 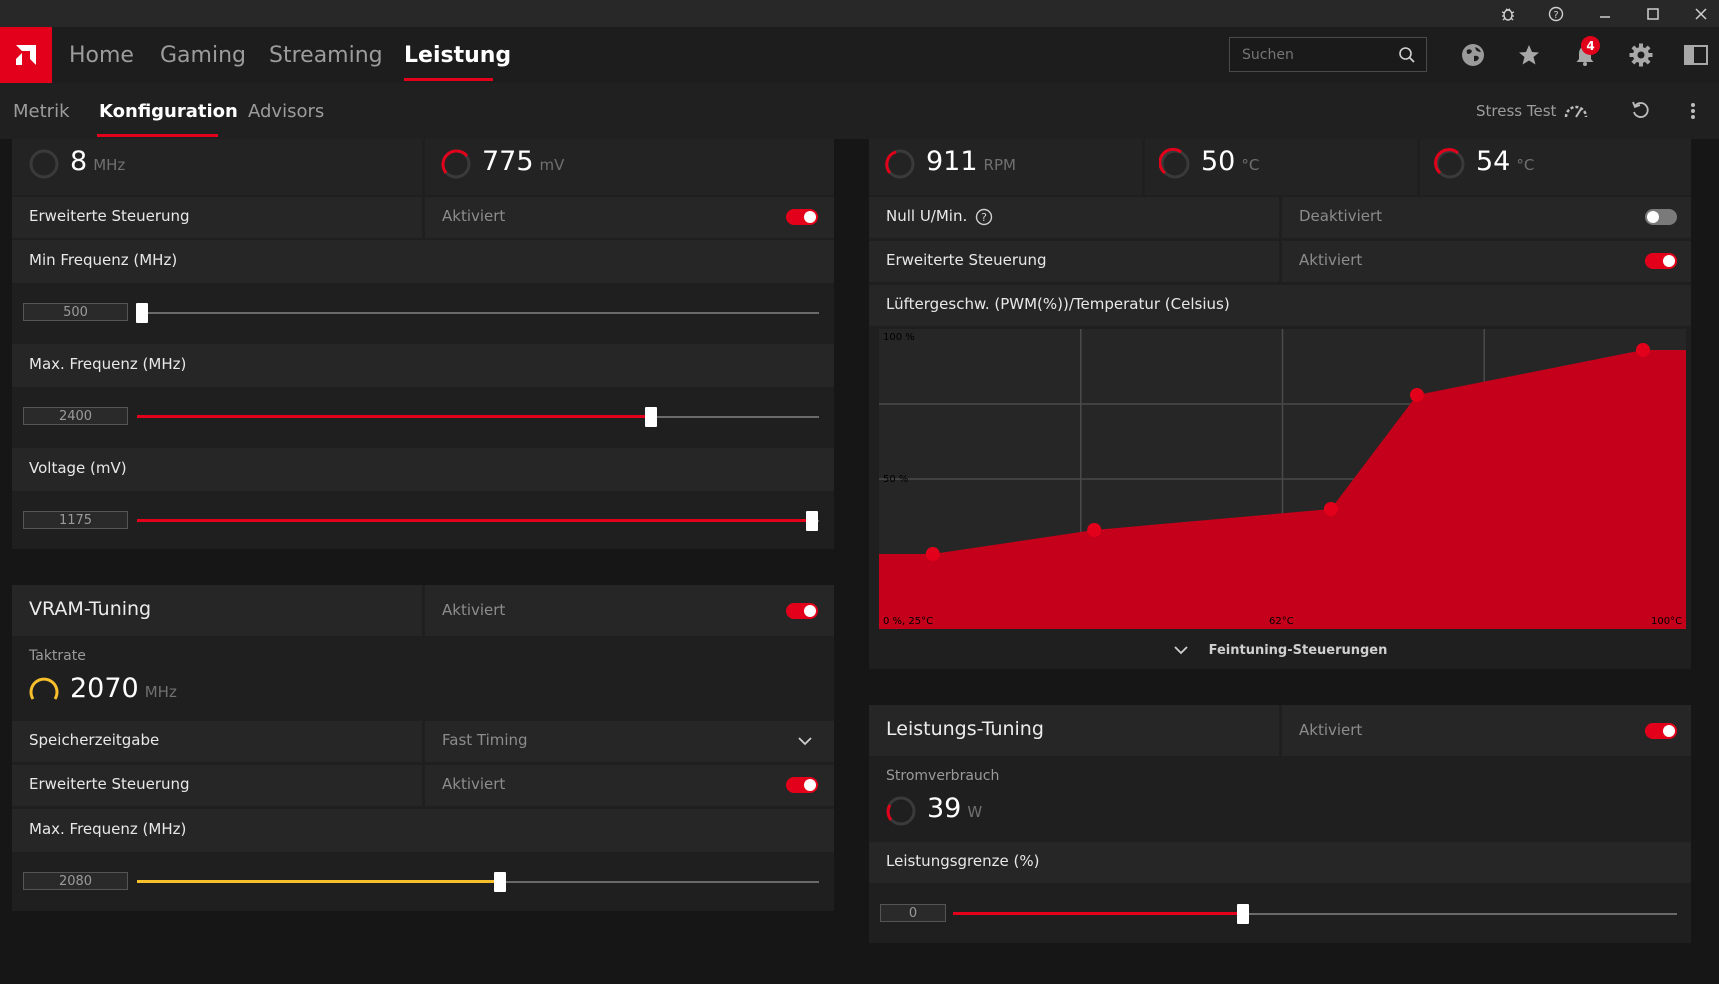 I want to click on fan-advanced-toggle, so click(x=1661, y=261).